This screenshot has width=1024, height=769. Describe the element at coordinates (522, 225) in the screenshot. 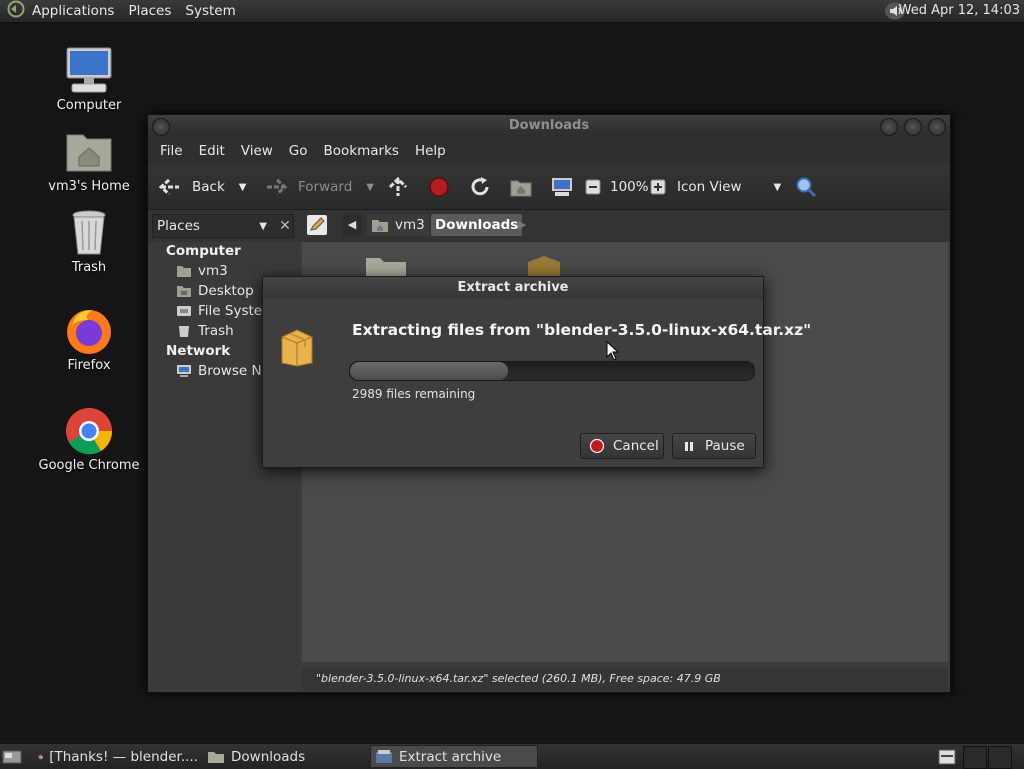

I see `path-forward-button: ▶` at that location.